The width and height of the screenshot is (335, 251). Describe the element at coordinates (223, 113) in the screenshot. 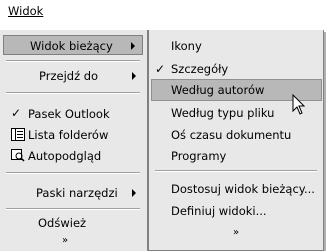

I see `submenu-item-label: Według typu pliku` at that location.